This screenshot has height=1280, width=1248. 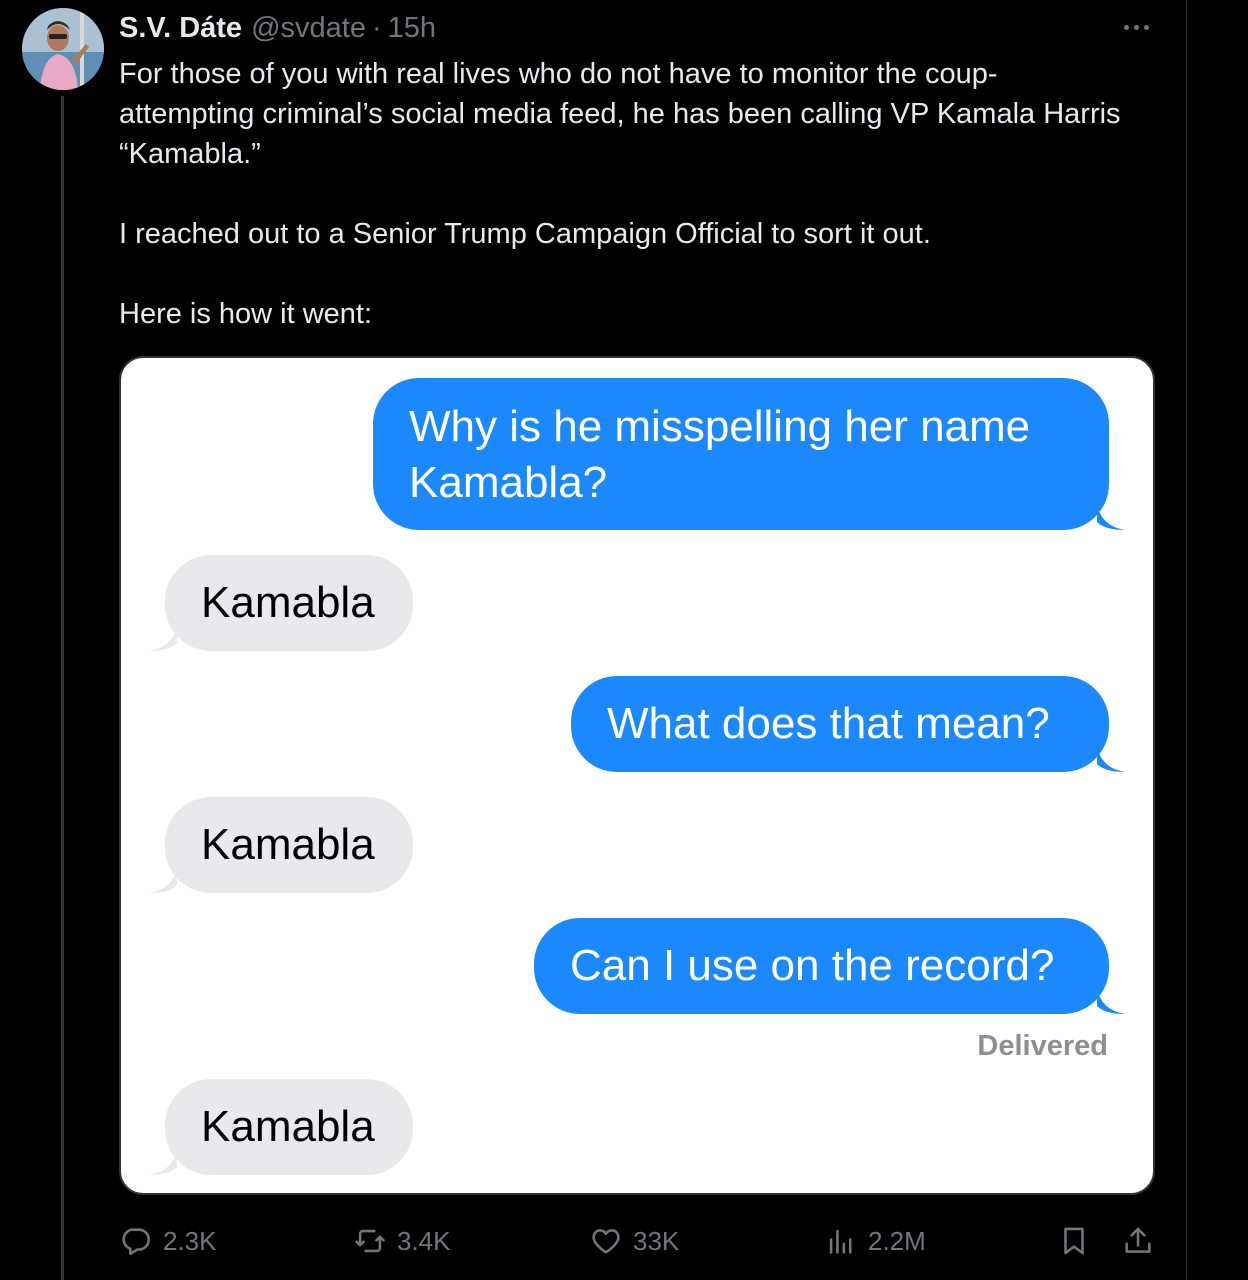 What do you see at coordinates (812, 965) in the screenshot?
I see `message-text: Can I use on the record?` at bounding box center [812, 965].